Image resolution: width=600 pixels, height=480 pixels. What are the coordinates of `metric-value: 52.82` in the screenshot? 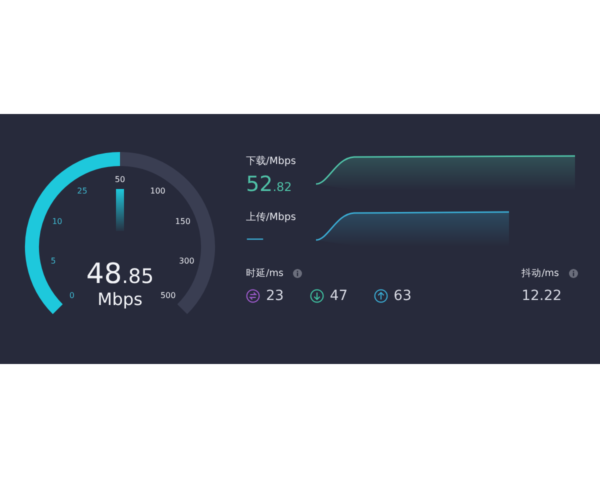 It's located at (269, 184).